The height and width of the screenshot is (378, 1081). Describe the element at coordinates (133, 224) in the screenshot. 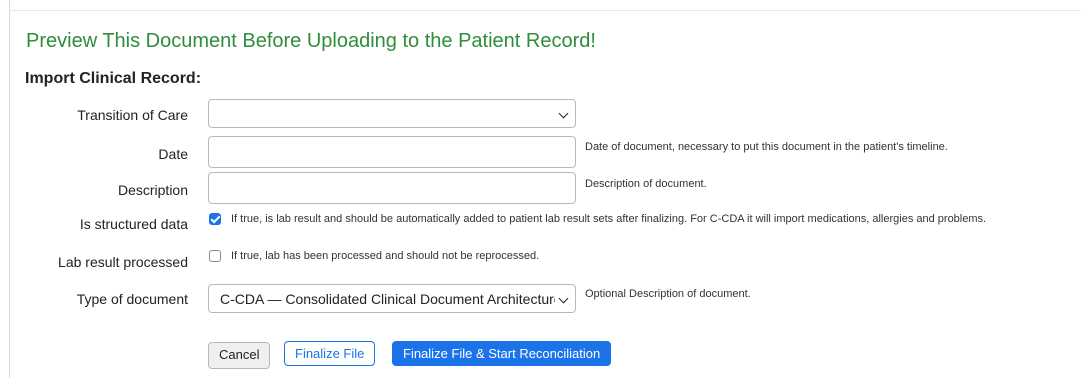

I see `structured-label: Is structured data` at that location.